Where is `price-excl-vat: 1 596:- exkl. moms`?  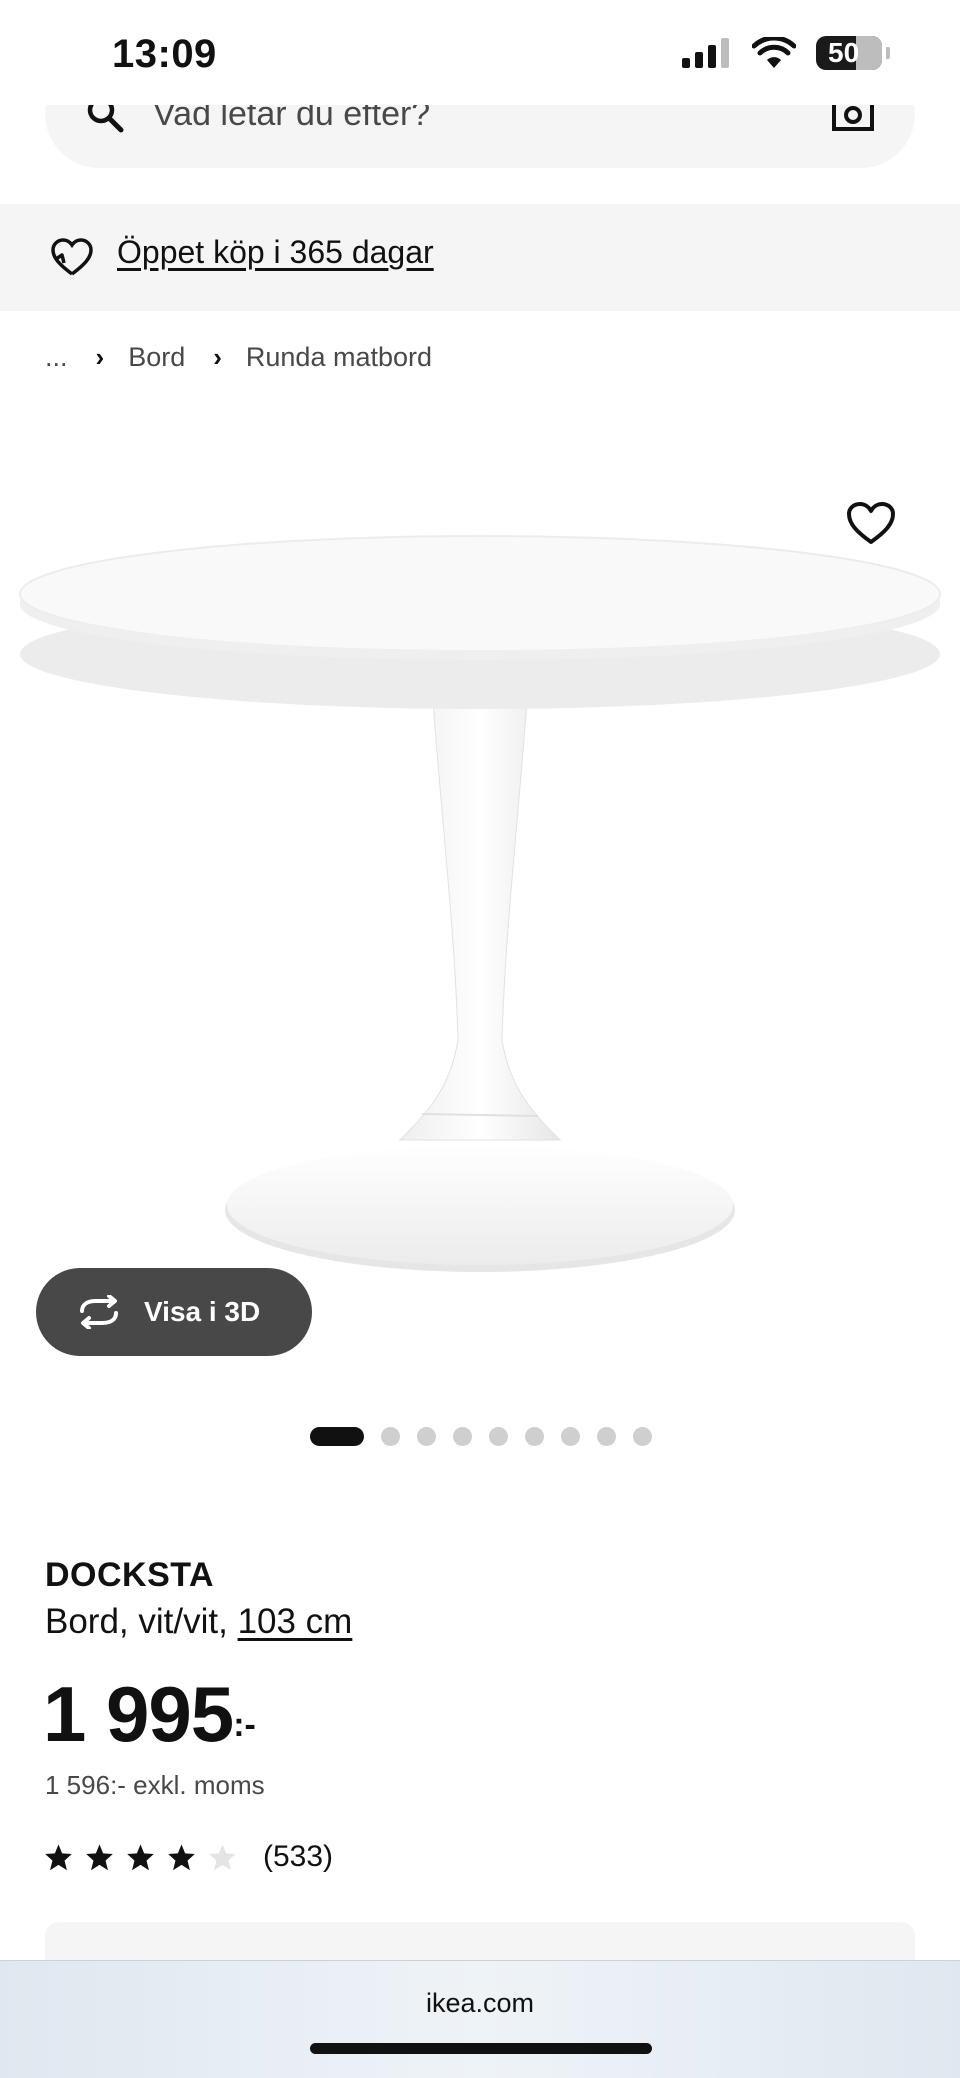
price-excl-vat: 1 596:- exkl. moms is located at coordinates (155, 1785).